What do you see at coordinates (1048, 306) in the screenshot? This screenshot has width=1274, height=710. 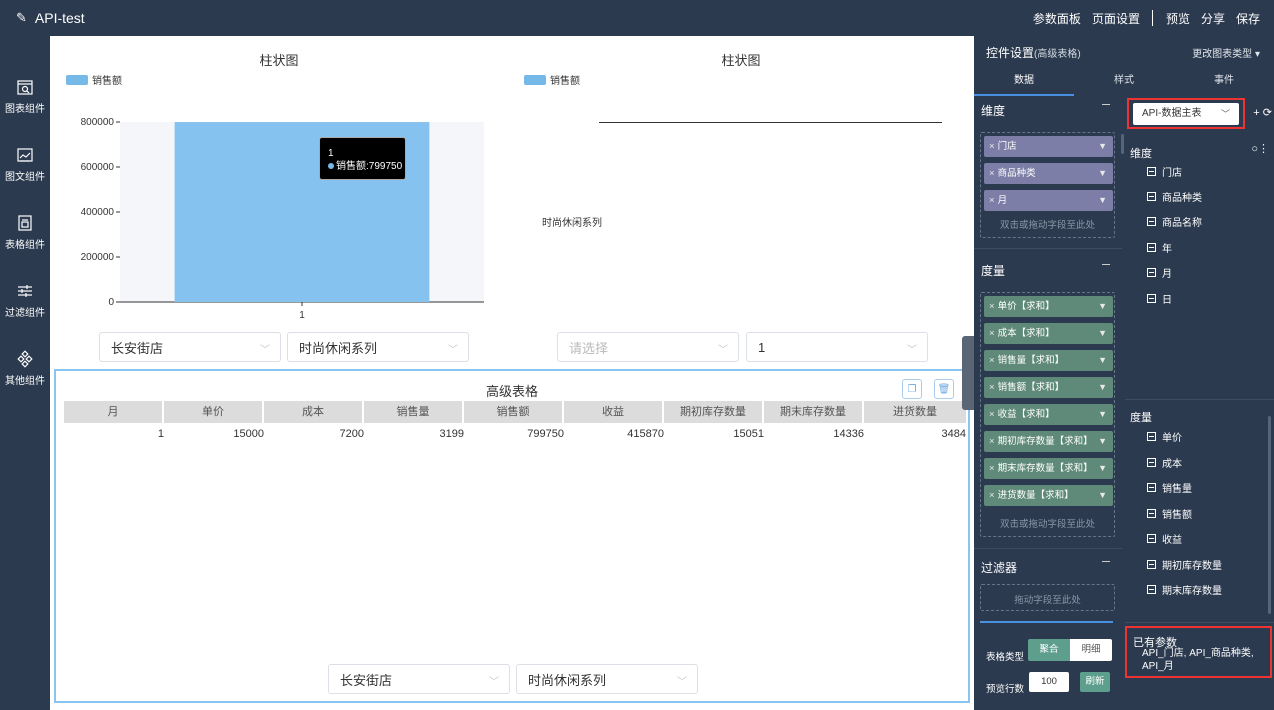 I see `measure-pill: × 单价【求和】 ▼` at bounding box center [1048, 306].